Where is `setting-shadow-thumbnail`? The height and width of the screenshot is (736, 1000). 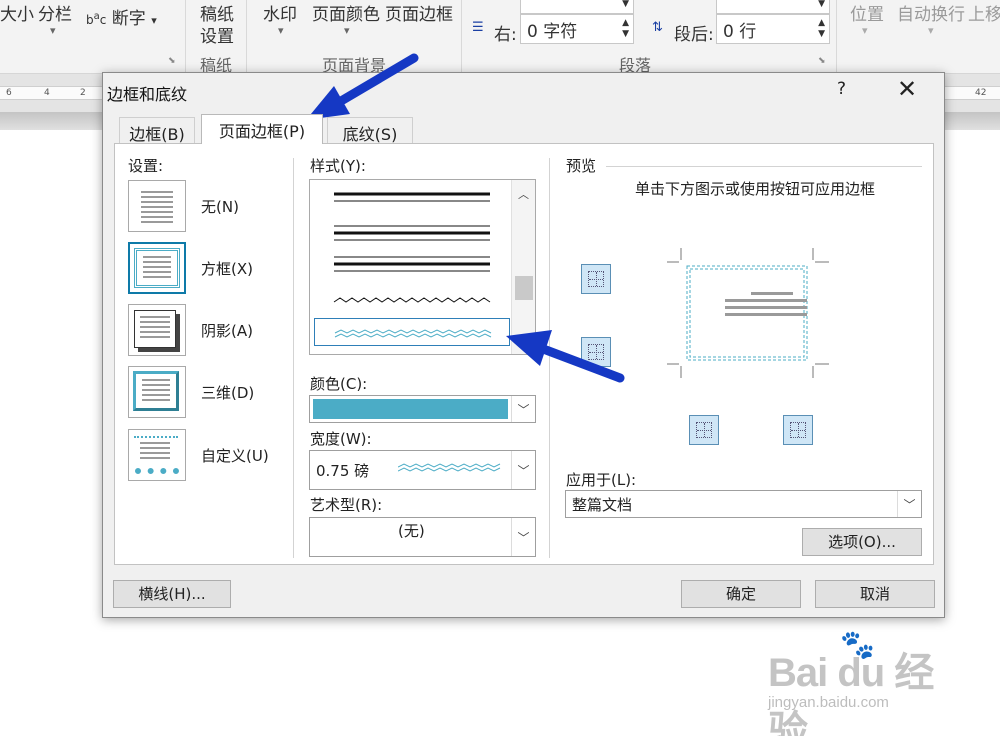 setting-shadow-thumbnail is located at coordinates (157, 330).